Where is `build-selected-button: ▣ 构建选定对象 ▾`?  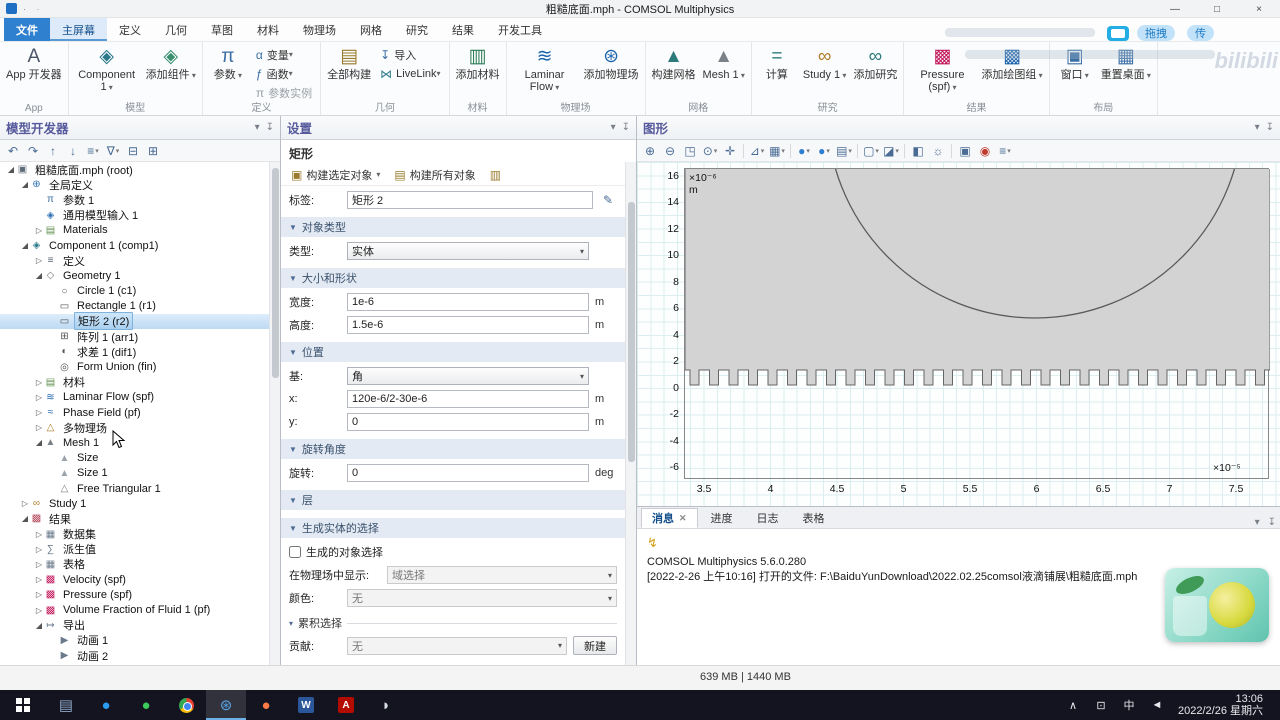 build-selected-button: ▣ 构建选定对象 ▾ is located at coordinates (335, 175).